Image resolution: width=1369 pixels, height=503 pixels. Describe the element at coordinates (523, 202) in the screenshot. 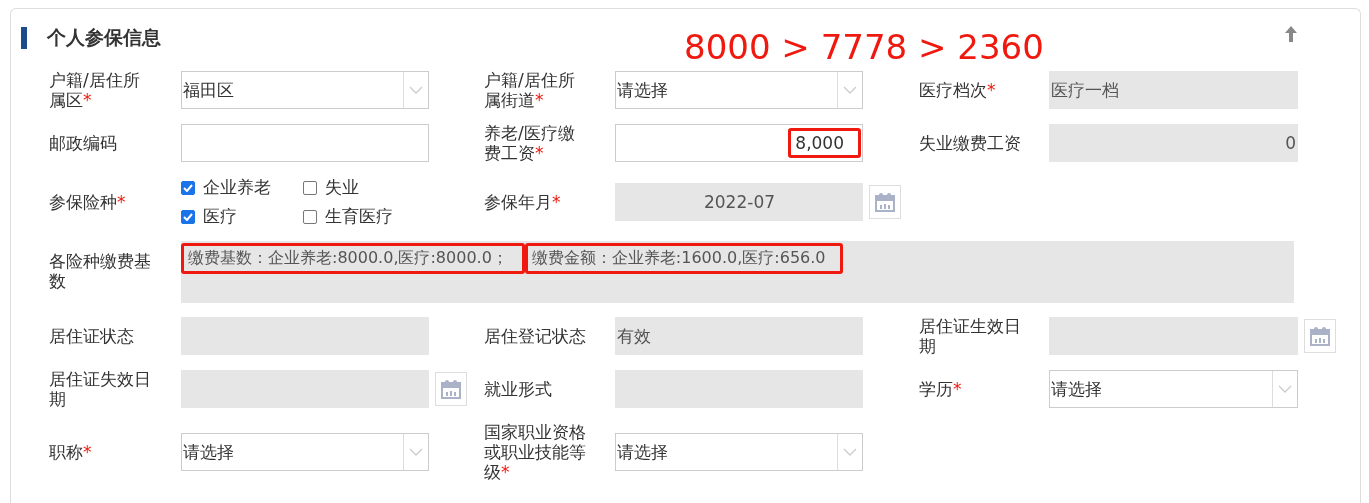

I see `field-label: 参保年月*` at that location.